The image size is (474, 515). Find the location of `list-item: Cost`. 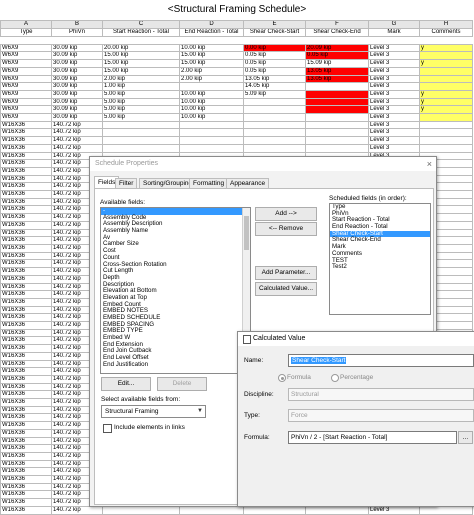

list-item: Cost is located at coordinates (175, 251).